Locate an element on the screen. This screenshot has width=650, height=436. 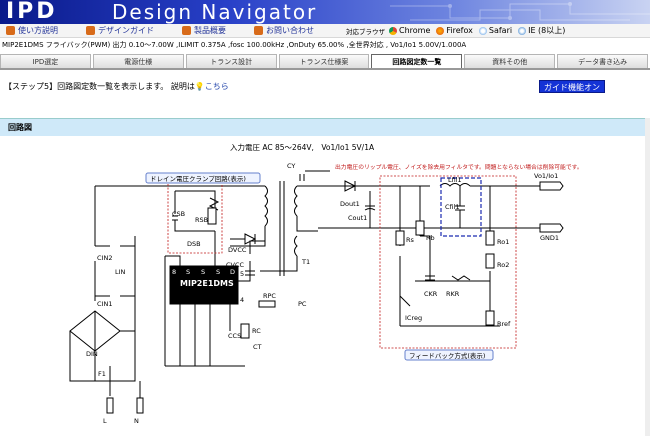
vertical-scrollbar is located at coordinates (647, 277).